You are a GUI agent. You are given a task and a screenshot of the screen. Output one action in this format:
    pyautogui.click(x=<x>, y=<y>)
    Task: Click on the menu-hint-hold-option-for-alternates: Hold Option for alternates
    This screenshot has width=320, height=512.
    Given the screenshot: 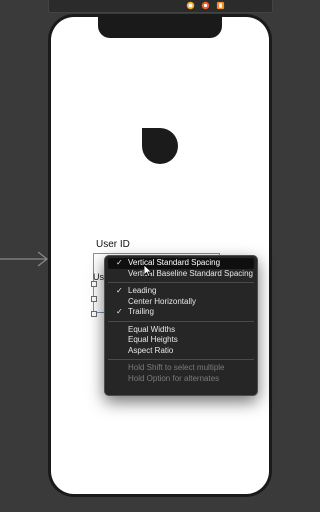 What is the action you would take?
    pyautogui.click(x=181, y=379)
    